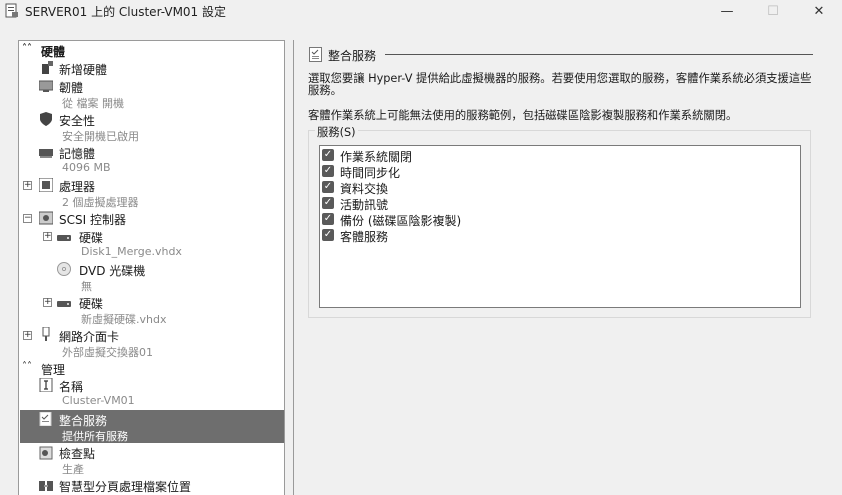 This screenshot has height=495, width=842. I want to click on tree-item-hard-drive-1: + 硬碟 Disk1_Merge.vhdx, so click(151, 244).